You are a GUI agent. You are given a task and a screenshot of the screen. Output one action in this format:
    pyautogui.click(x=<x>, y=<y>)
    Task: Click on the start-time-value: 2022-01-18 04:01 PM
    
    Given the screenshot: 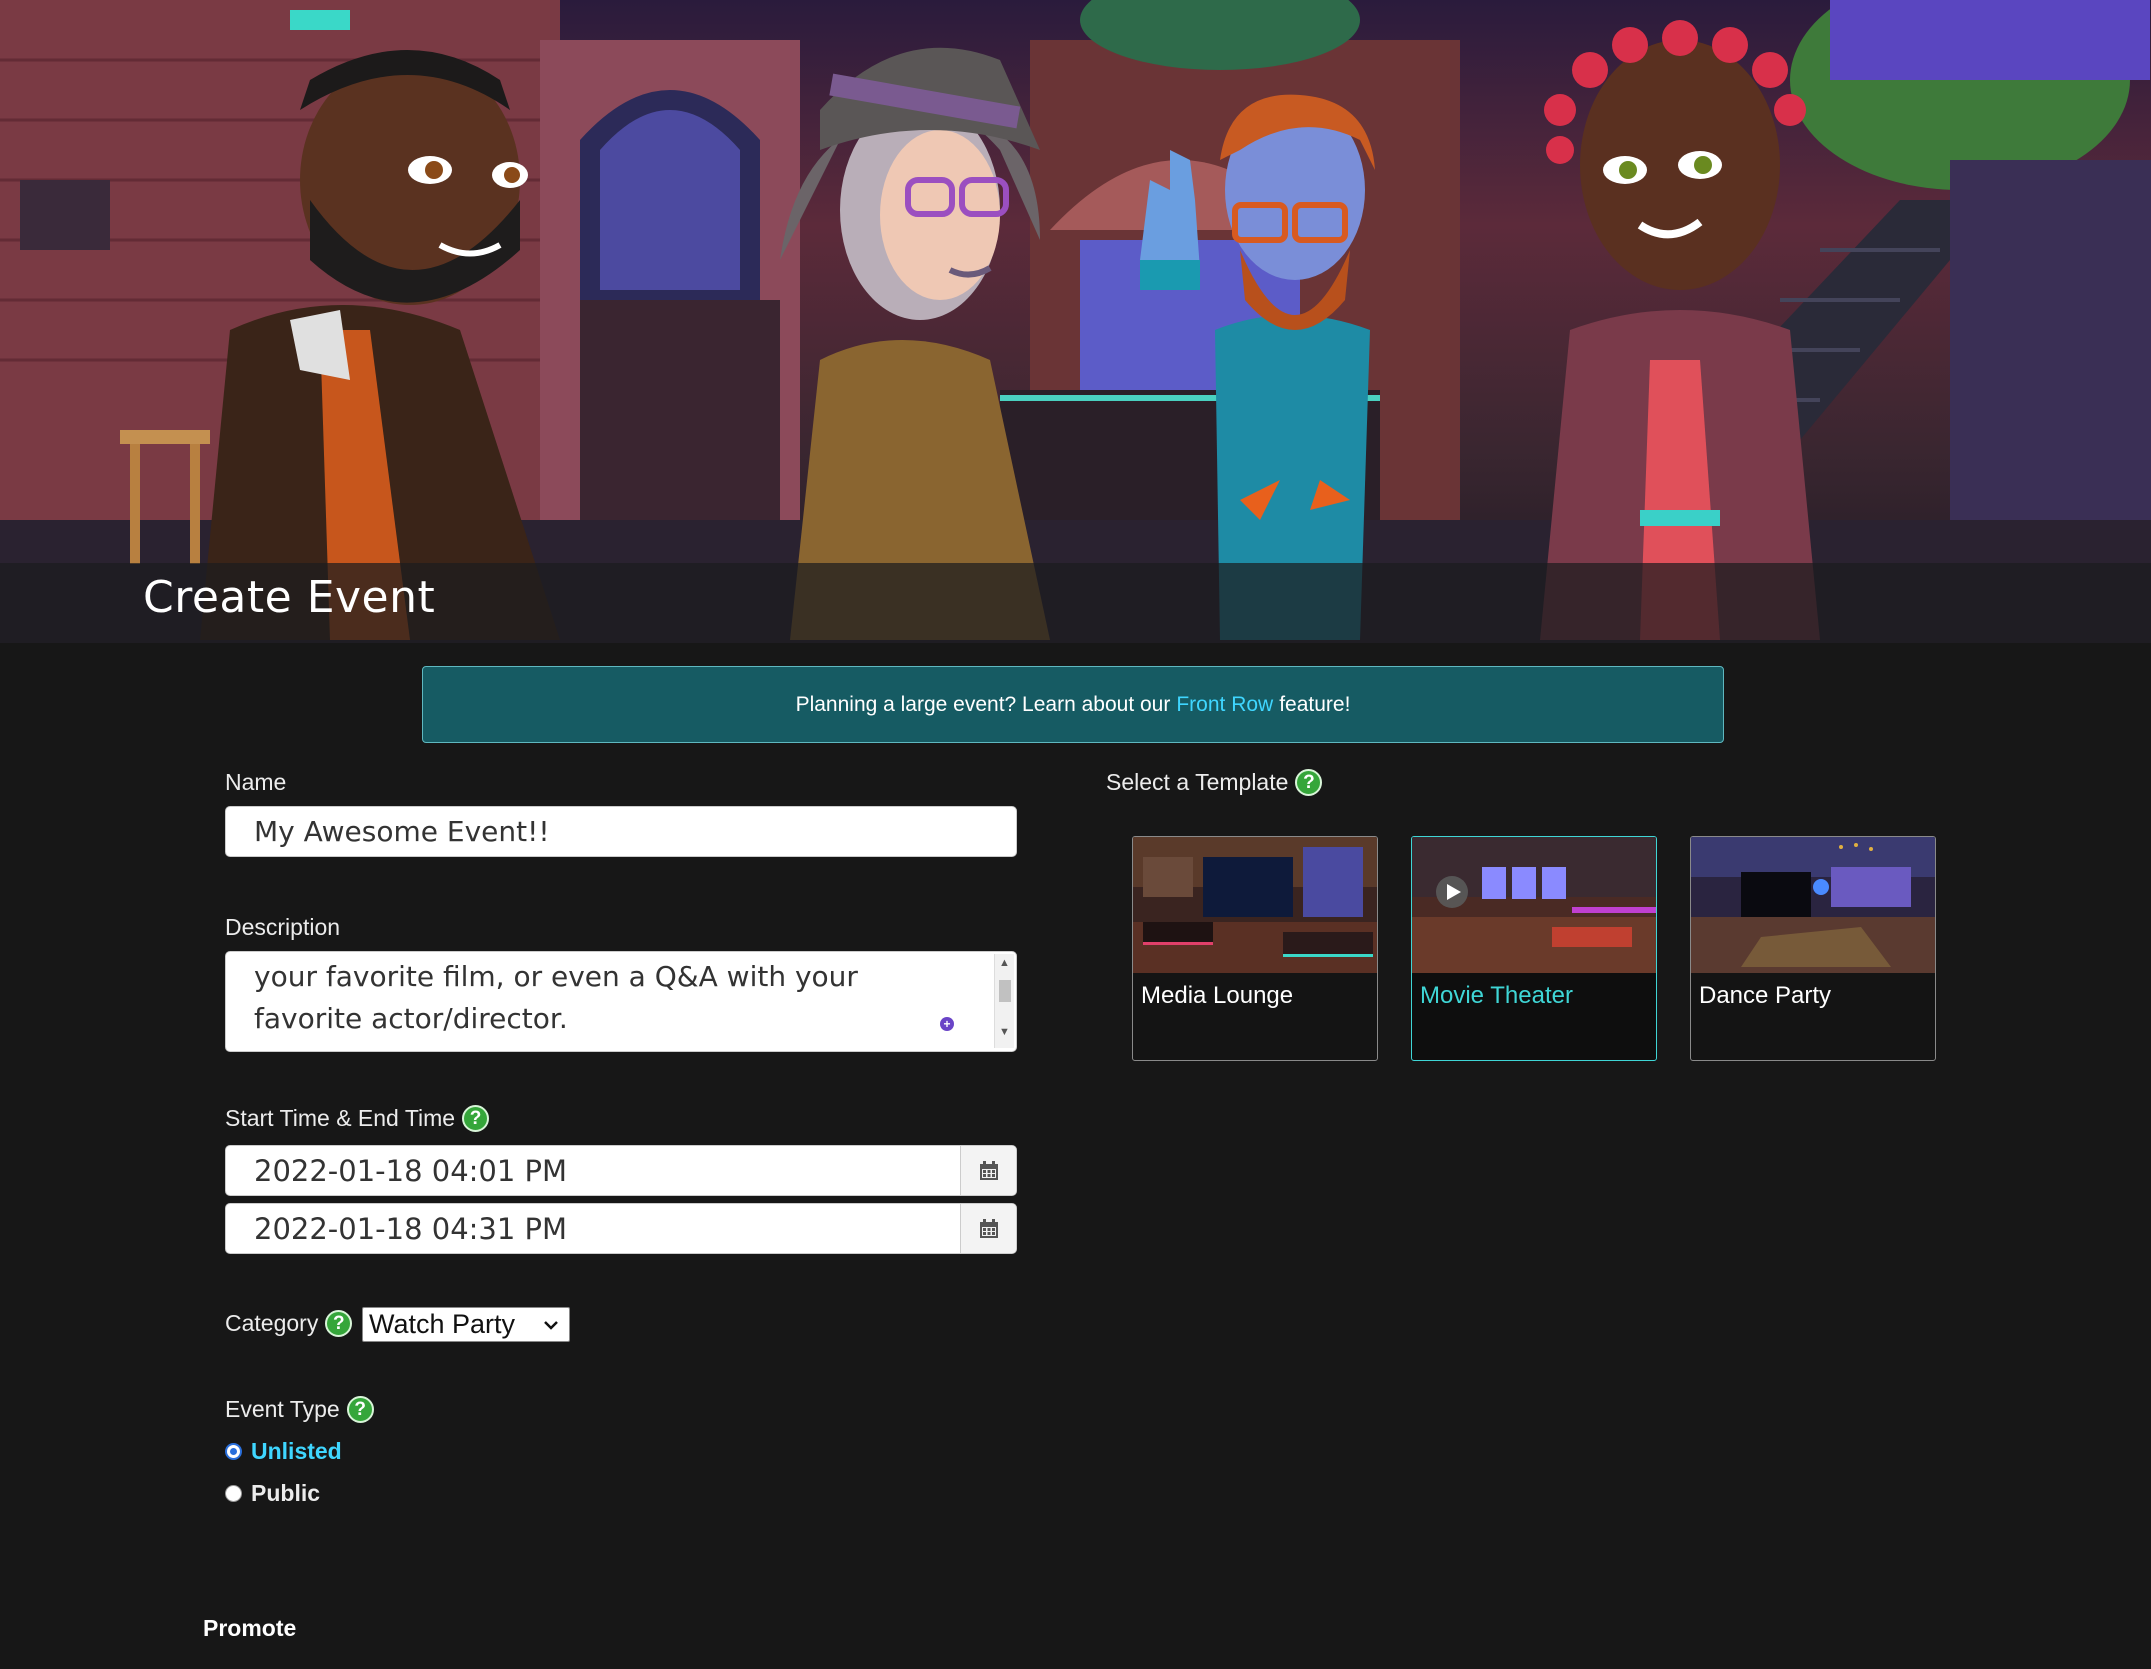 What is the action you would take?
    pyautogui.click(x=593, y=1170)
    